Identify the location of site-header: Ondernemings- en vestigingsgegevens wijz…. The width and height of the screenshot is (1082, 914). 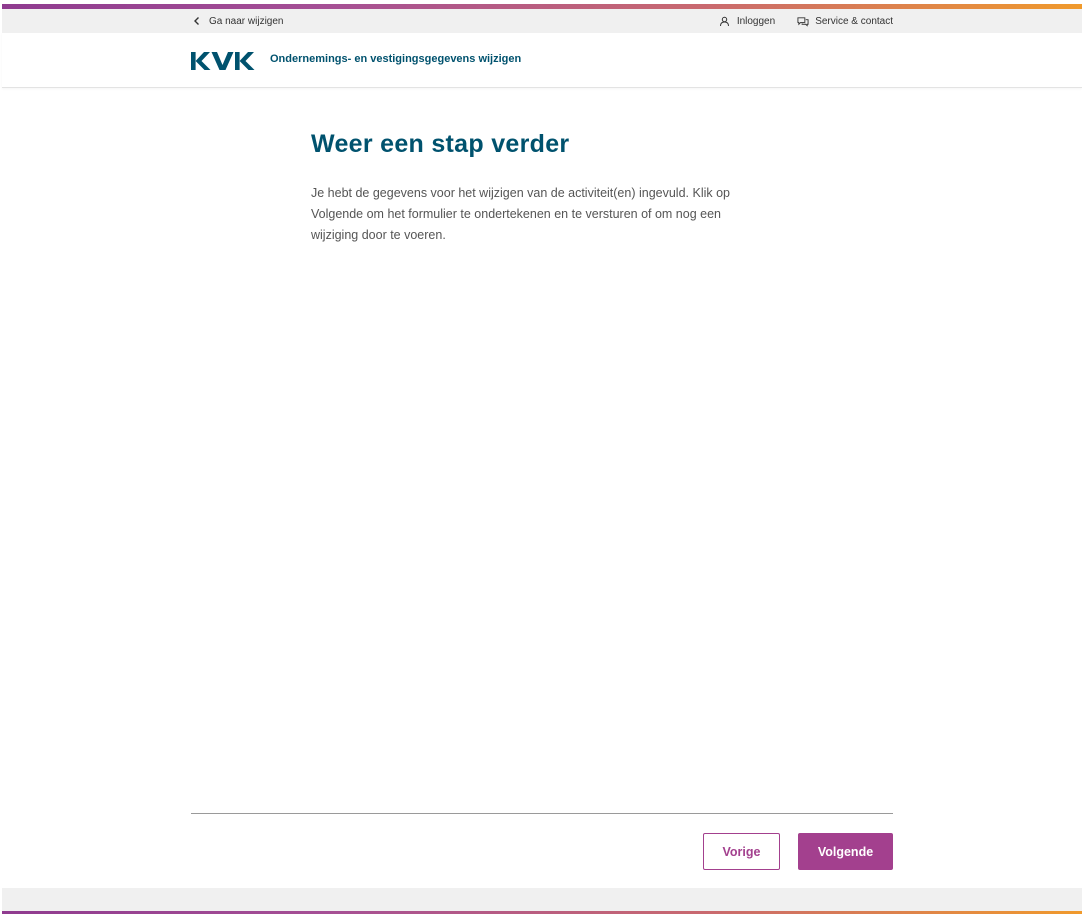
(542, 60).